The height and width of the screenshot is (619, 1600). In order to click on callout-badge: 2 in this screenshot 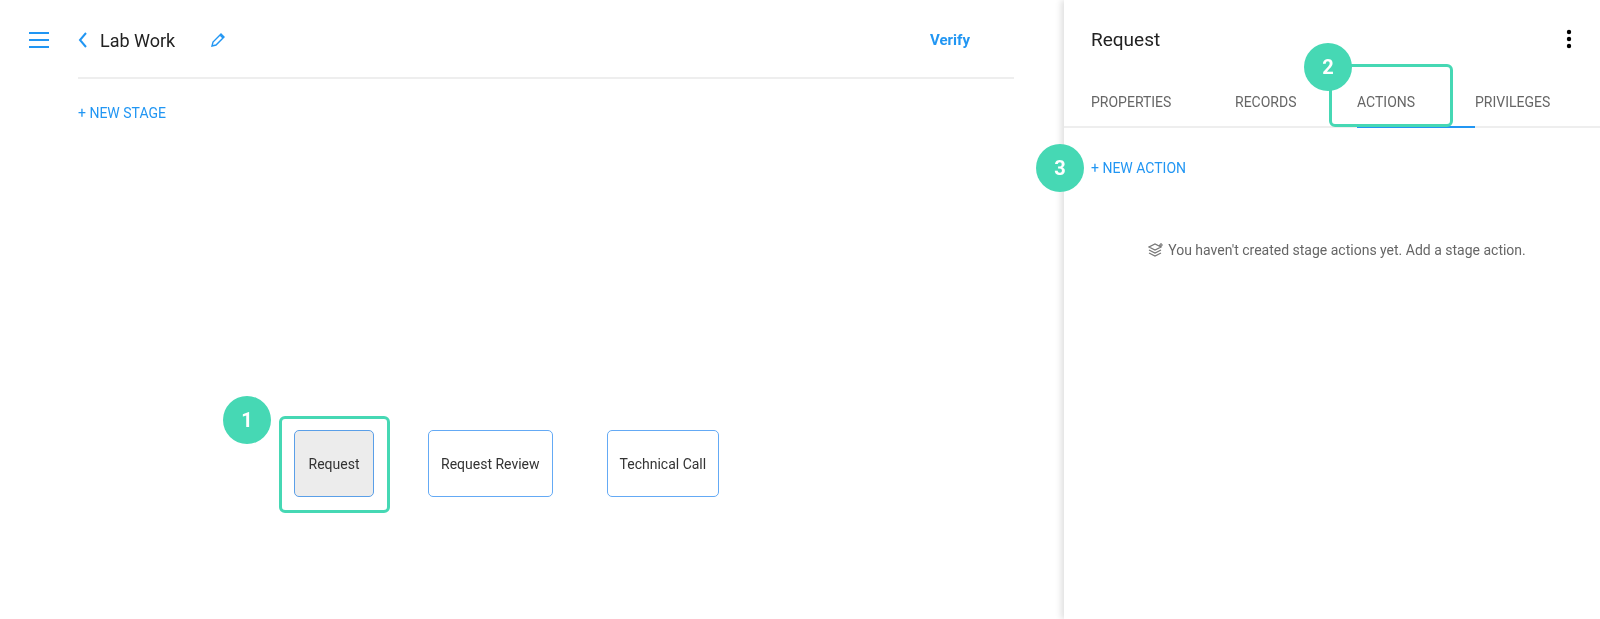, I will do `click(1328, 67)`.